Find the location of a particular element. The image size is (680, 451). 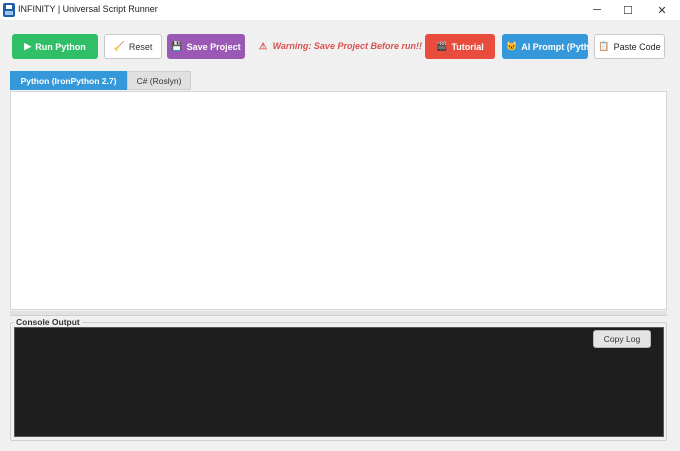

ai-prompt-button: 🐱 AI Prompt (Python) is located at coordinates (545, 46).